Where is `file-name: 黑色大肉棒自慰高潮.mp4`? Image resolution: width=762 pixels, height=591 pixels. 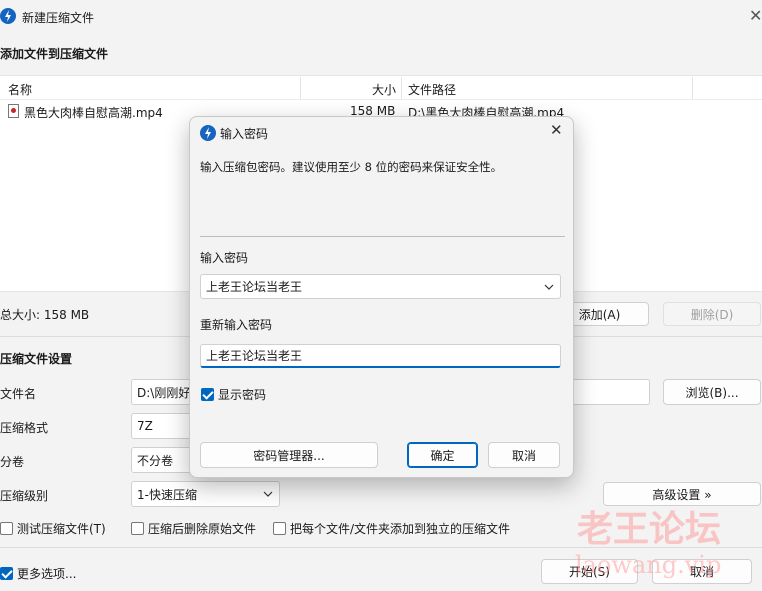
file-name: 黑色大肉棒自慰高潮.mp4 is located at coordinates (93, 113).